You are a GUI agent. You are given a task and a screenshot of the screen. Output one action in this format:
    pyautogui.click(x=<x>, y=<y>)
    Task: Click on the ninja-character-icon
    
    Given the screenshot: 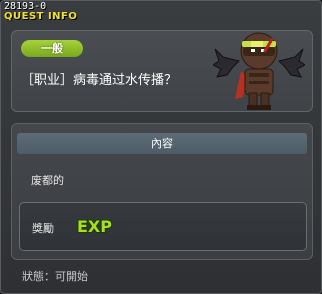 What is the action you would take?
    pyautogui.click(x=259, y=71)
    